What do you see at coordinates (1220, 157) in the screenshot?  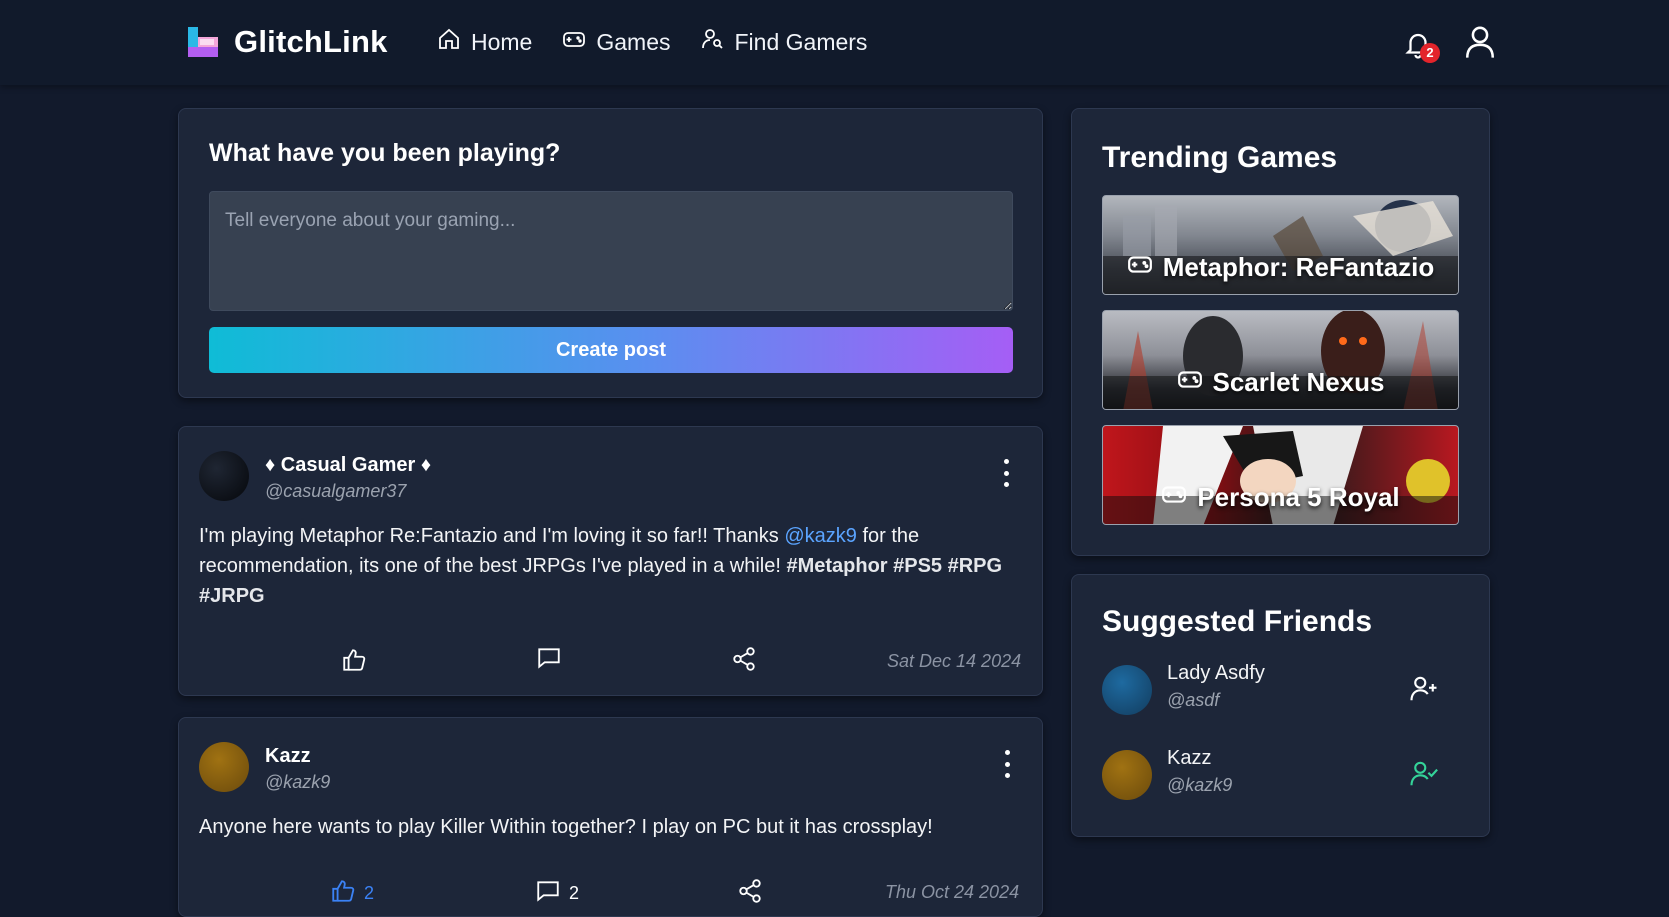 I see `trending-title: Trending Games` at bounding box center [1220, 157].